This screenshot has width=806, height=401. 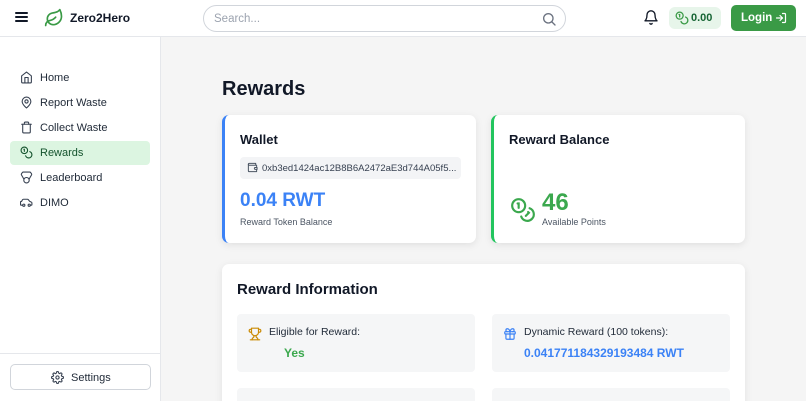 I want to click on settings-button: Settings, so click(x=80, y=377).